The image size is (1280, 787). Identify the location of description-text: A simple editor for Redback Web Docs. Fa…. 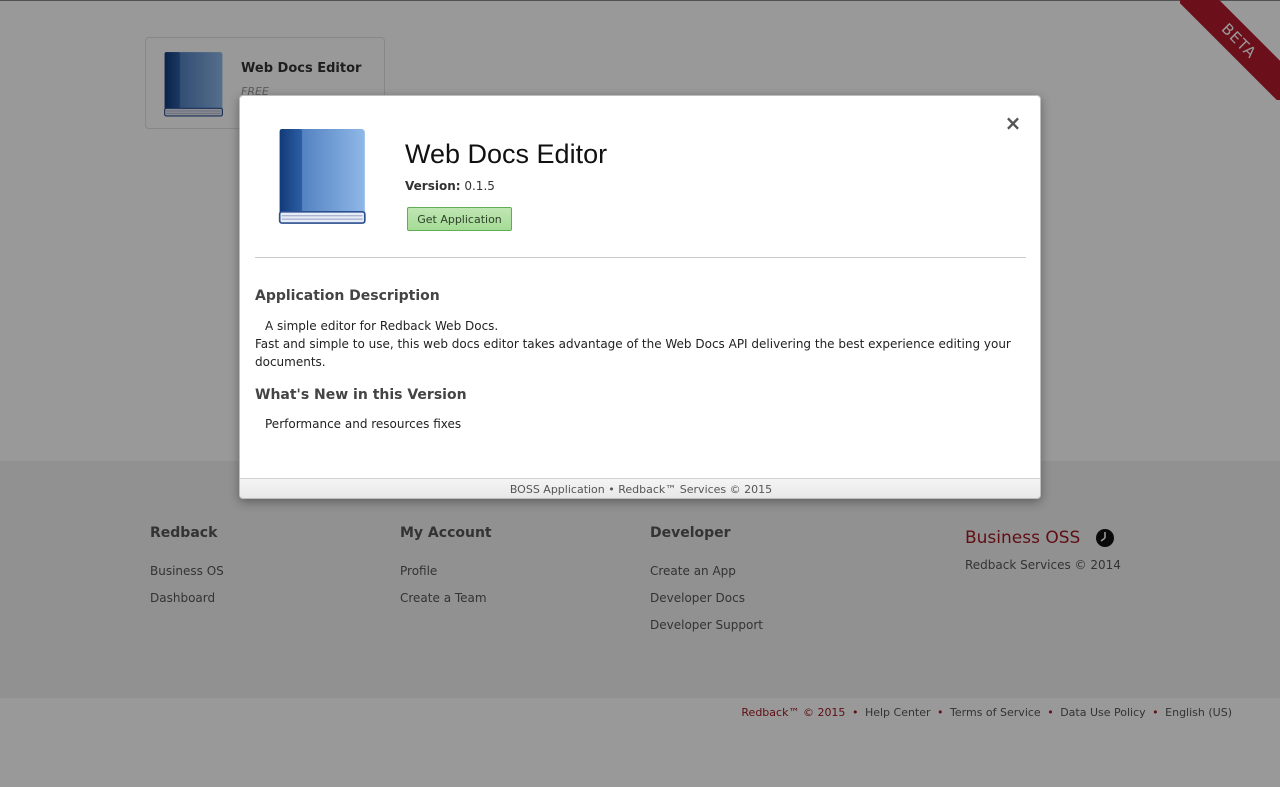
(635, 344).